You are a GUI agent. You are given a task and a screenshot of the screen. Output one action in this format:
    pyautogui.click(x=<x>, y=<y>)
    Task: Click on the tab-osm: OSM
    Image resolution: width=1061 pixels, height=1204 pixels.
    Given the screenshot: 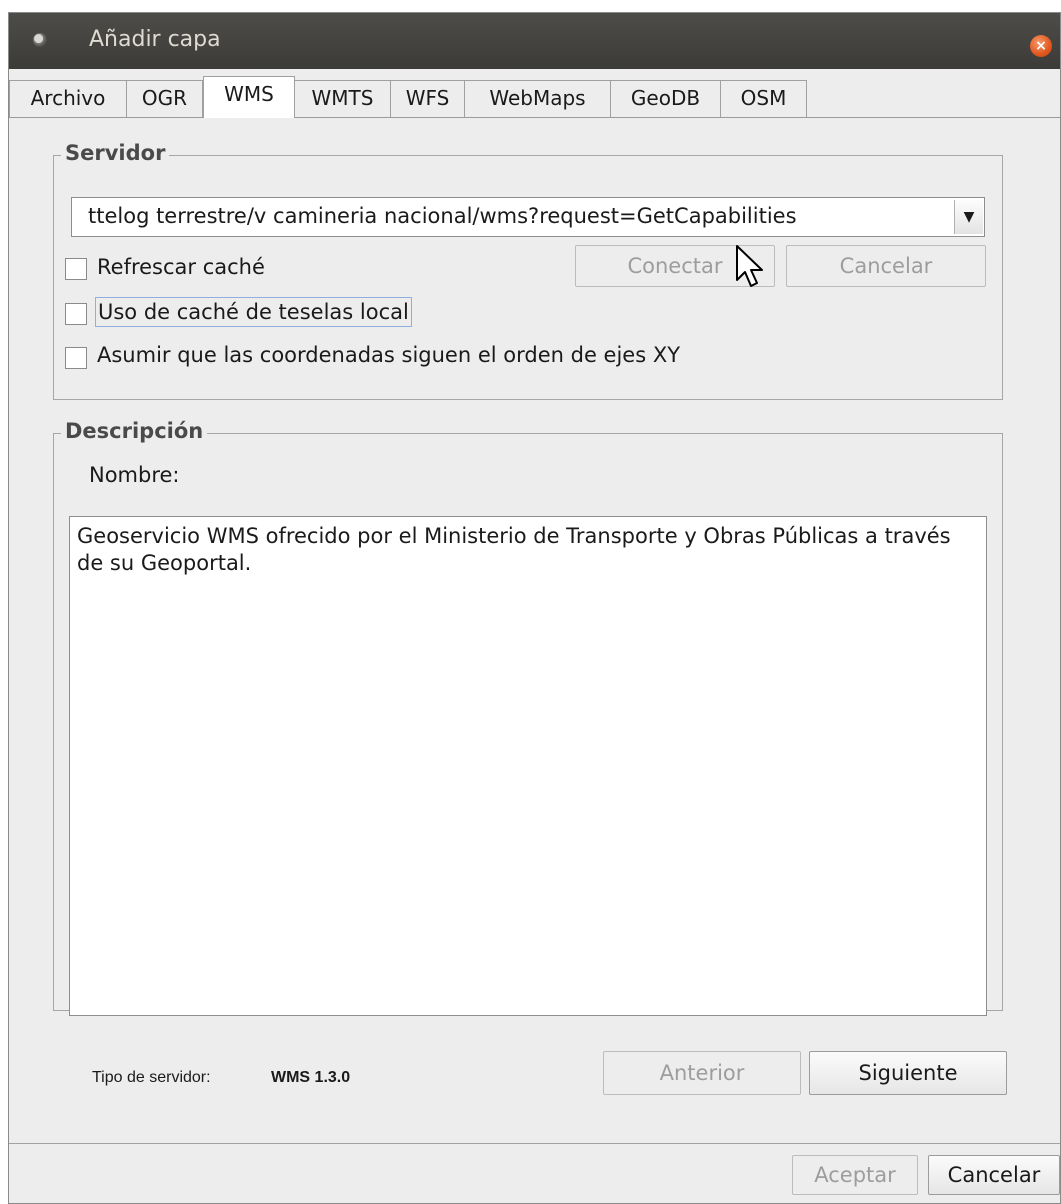 What is the action you would take?
    pyautogui.click(x=764, y=98)
    